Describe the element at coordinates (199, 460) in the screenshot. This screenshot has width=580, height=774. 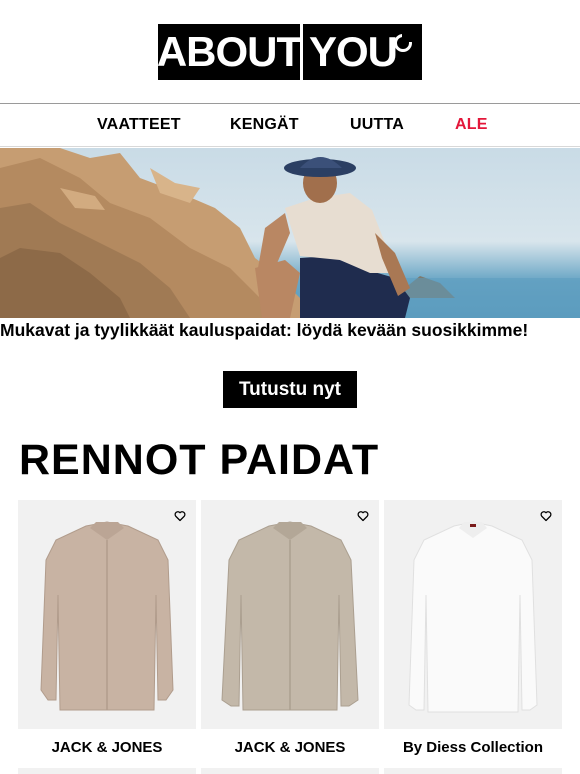
I see `section-title: RENNOT PAIDAT` at that location.